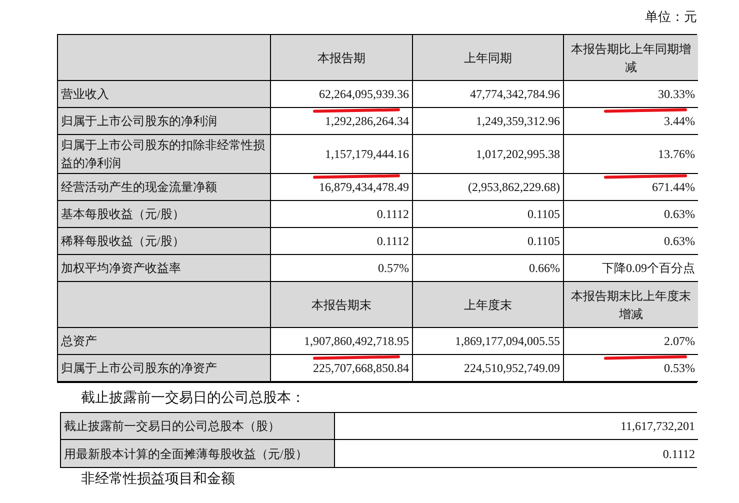 This screenshot has height=503, width=739. I want to click on row-label: 归属于上市公司股东的扣除非经常性损益的净利润, so click(164, 154).